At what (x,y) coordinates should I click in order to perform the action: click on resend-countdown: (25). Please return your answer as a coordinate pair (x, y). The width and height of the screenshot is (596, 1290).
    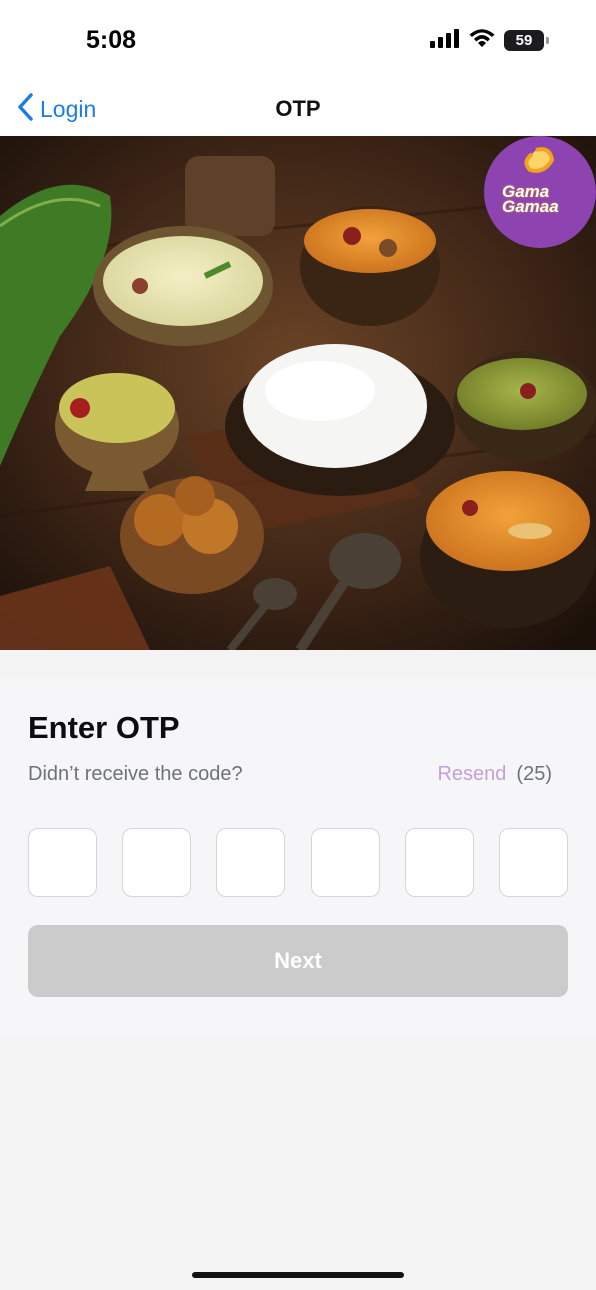
    Looking at the image, I should click on (534, 774).